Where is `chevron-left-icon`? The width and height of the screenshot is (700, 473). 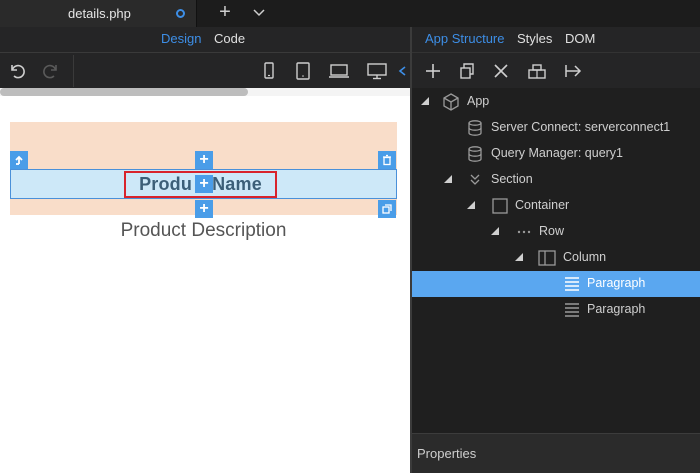 chevron-left-icon is located at coordinates (402, 71).